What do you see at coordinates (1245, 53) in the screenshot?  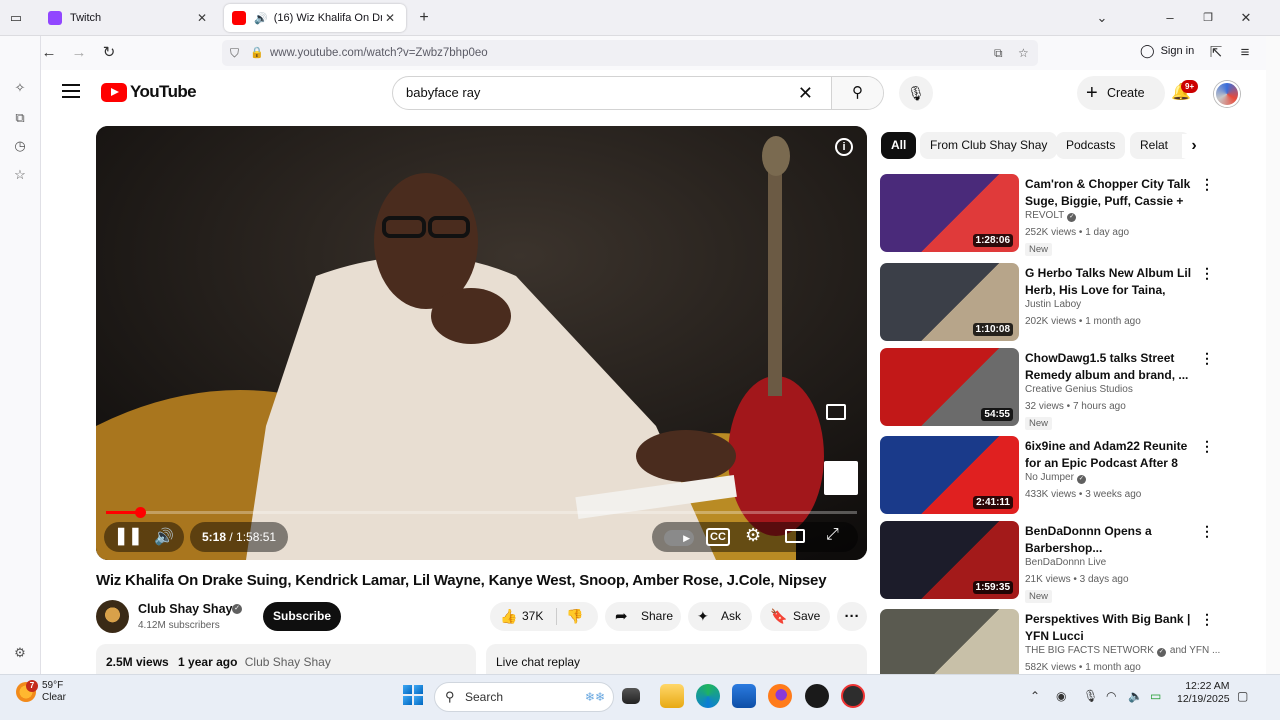 I see `app-menu-icon: ≡` at bounding box center [1245, 53].